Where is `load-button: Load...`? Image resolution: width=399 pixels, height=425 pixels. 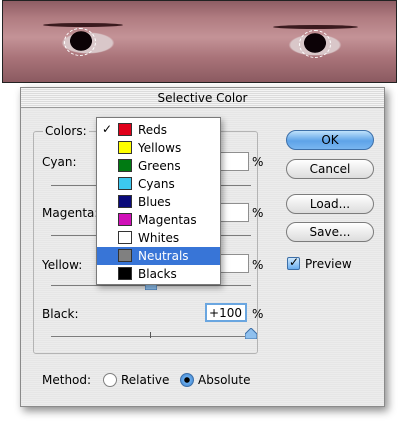
load-button: Load... is located at coordinates (330, 204).